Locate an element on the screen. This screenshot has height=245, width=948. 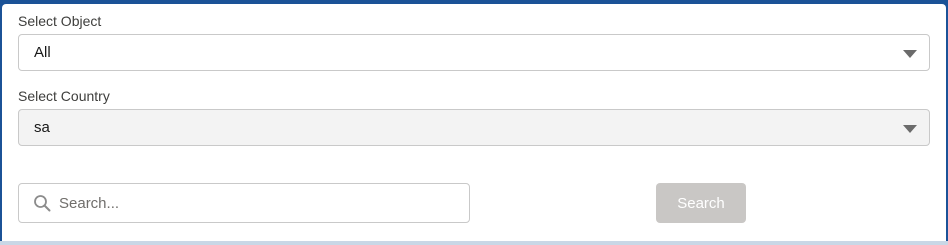
select-country-label: Select Country is located at coordinates (64, 96).